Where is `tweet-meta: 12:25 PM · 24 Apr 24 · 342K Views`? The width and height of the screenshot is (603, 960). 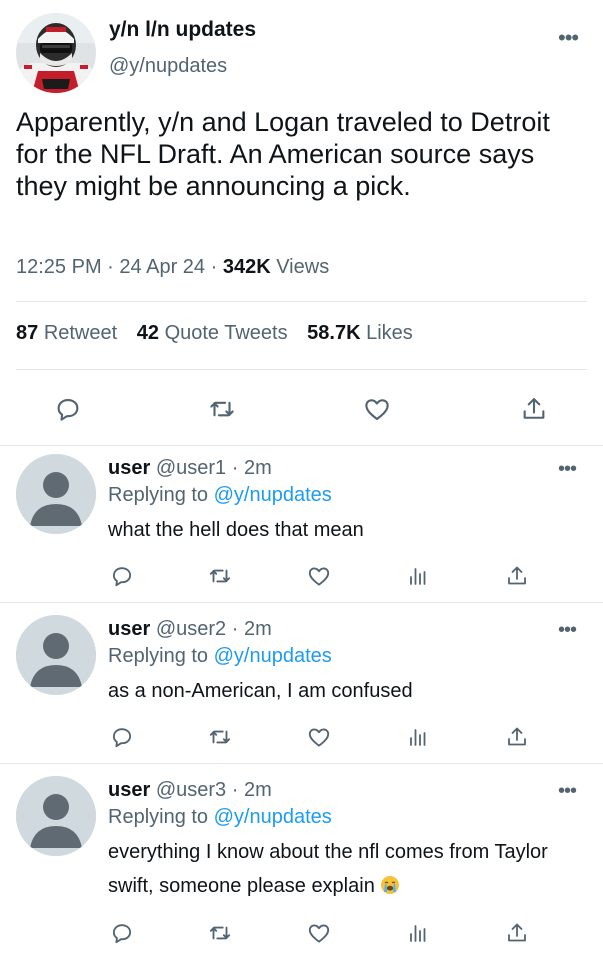
tweet-meta: 12:25 PM · 24 Apr 24 · 342K Views is located at coordinates (172, 267).